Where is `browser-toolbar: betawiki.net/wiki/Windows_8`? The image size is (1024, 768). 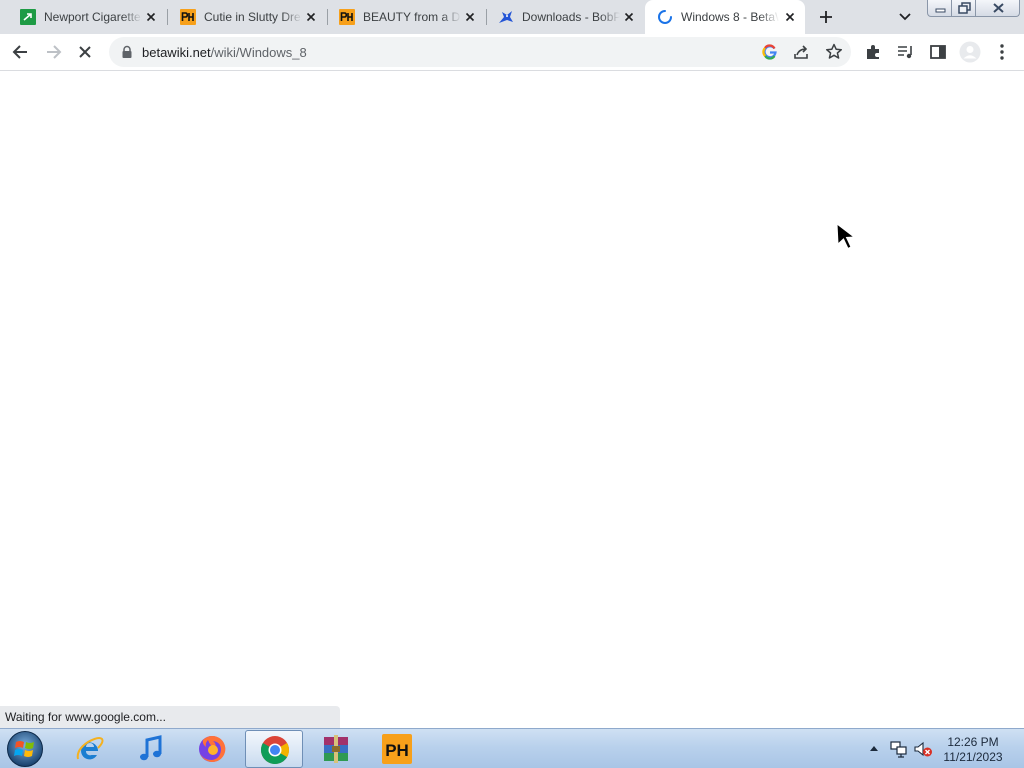
browser-toolbar: betawiki.net/wiki/Windows_8 is located at coordinates (512, 52).